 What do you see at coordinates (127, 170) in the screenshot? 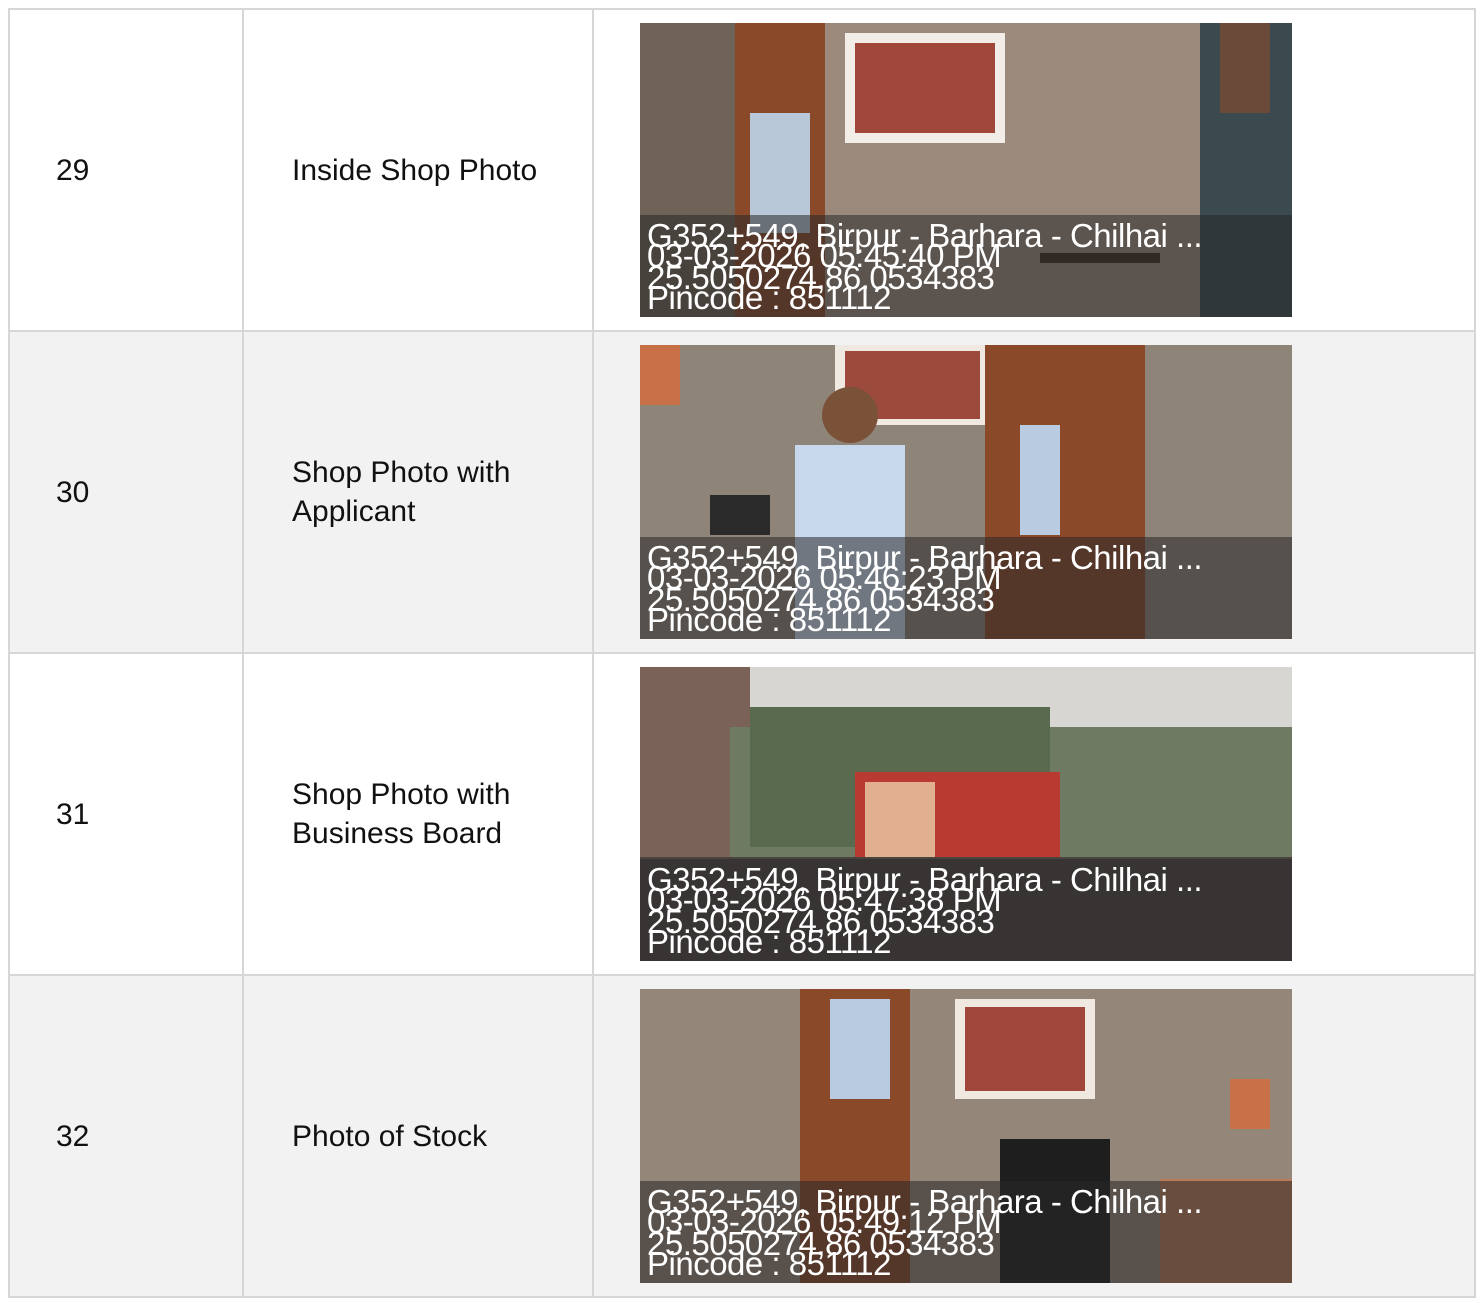
I see `row-number: 29` at bounding box center [127, 170].